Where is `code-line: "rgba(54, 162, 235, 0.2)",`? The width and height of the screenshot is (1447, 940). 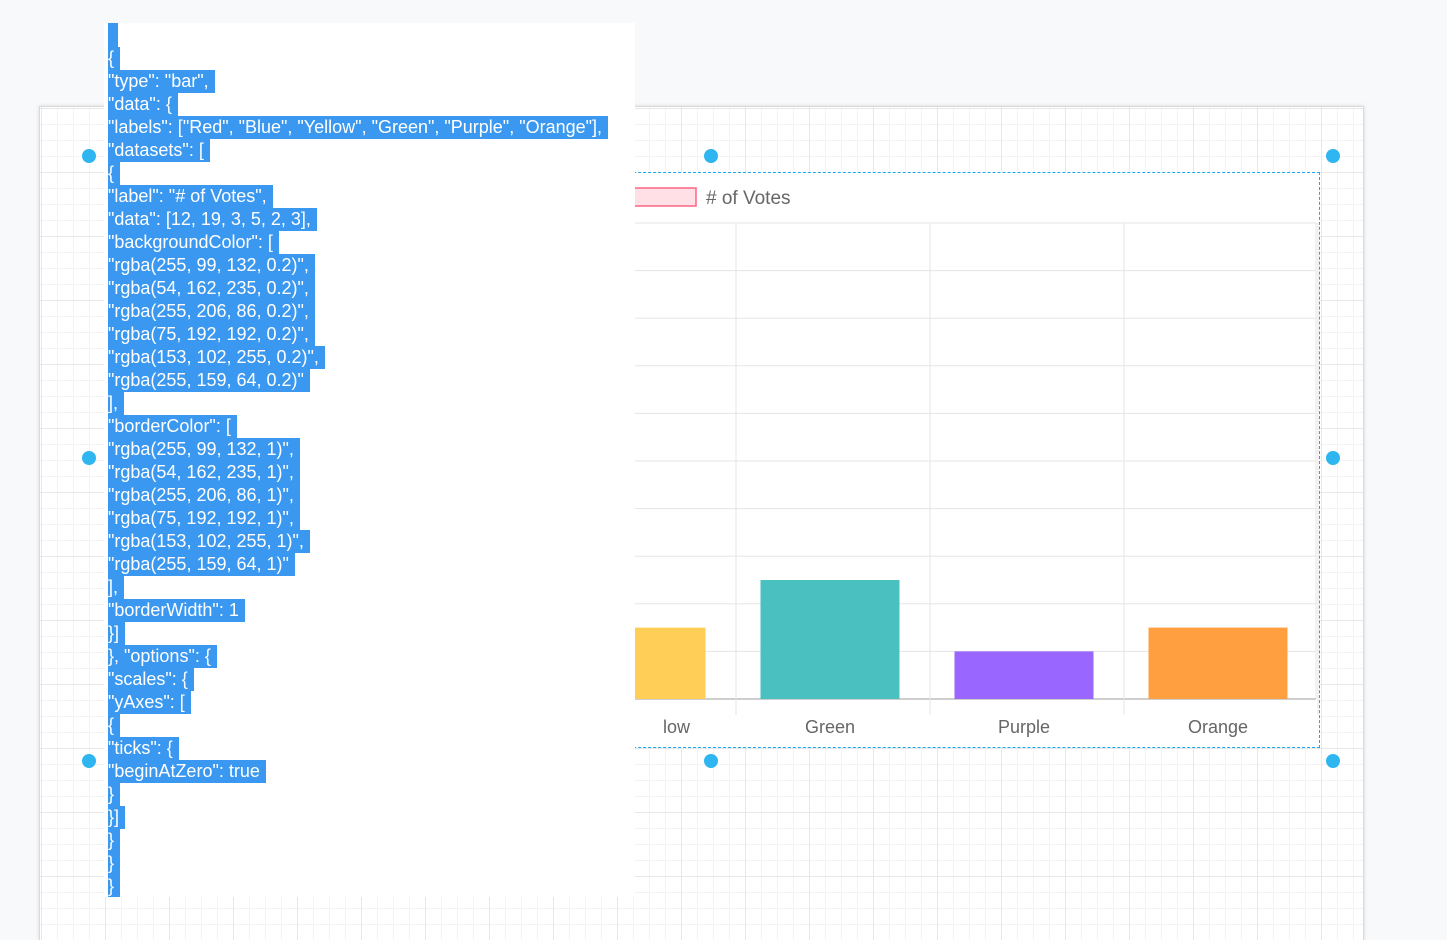
code-line: "rgba(54, 162, 235, 0.2)", is located at coordinates (358, 288).